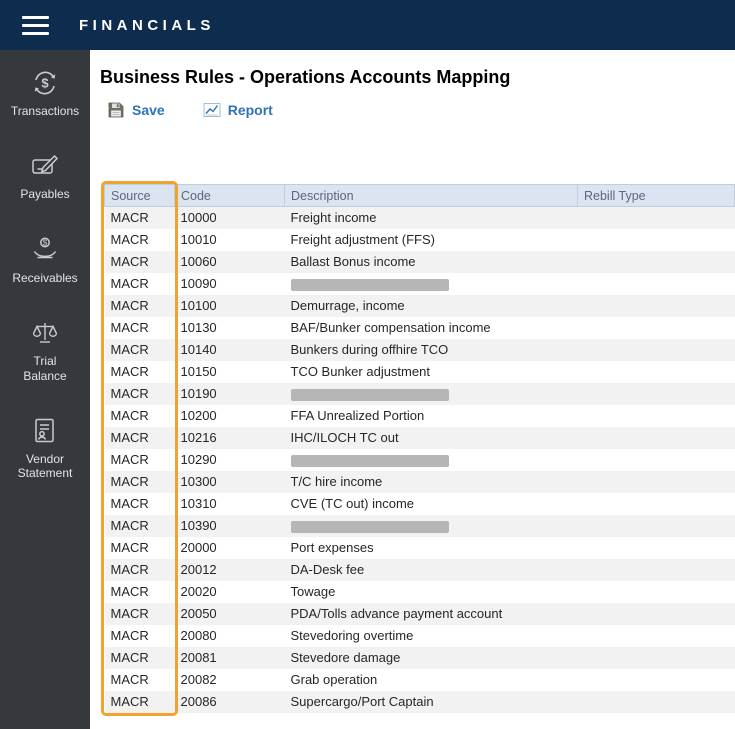 The height and width of the screenshot is (729, 735). I want to click on cell-description: T/C hire income, so click(336, 481).